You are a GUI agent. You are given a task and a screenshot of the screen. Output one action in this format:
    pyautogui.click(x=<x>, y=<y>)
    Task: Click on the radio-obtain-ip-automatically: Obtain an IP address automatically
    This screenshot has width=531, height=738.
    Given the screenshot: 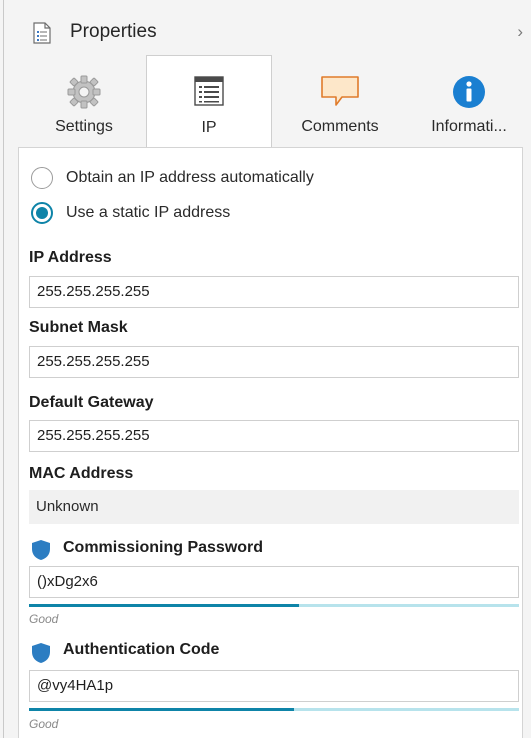 What is the action you would take?
    pyautogui.click(x=172, y=178)
    